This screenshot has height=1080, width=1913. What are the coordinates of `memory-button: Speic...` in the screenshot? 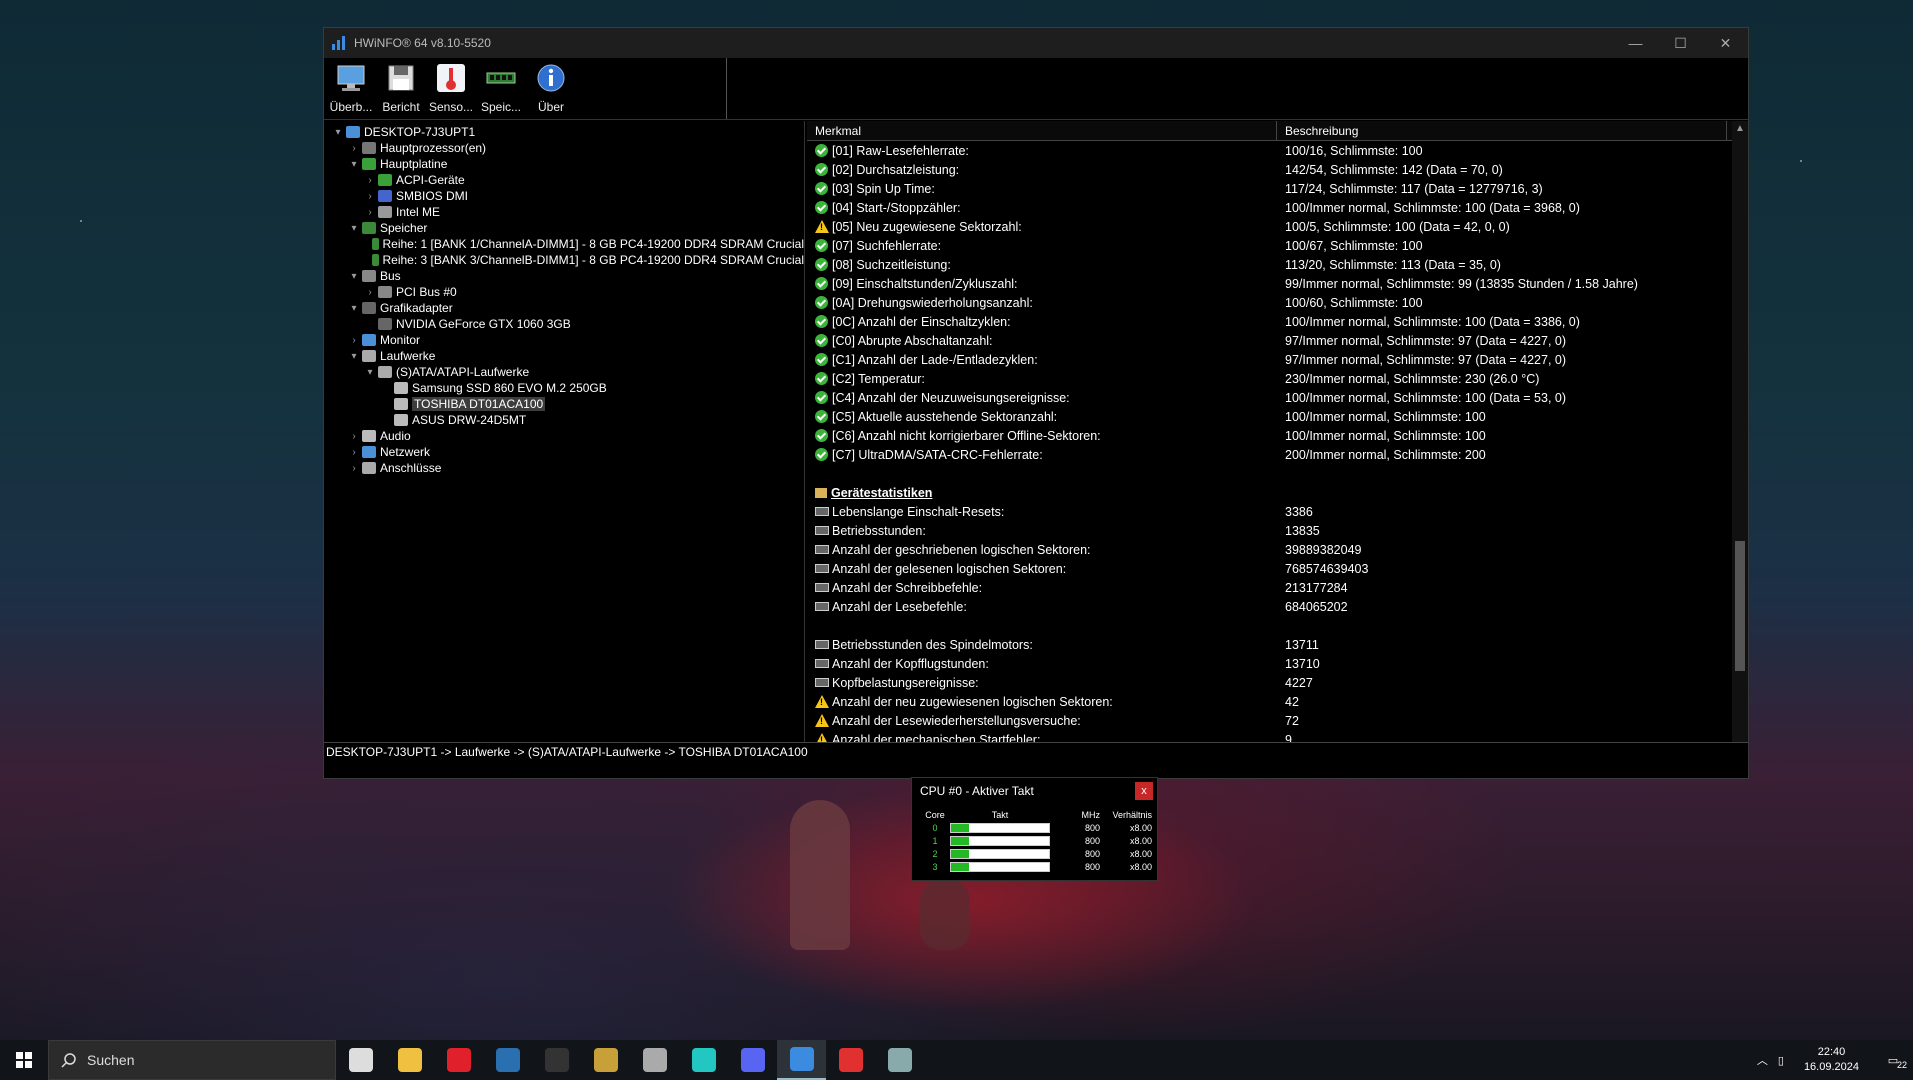 It's located at (501, 88).